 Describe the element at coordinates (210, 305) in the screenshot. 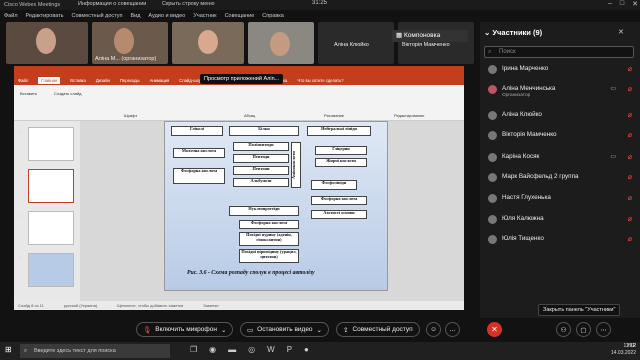

I see `notes-button: Заметки` at that location.